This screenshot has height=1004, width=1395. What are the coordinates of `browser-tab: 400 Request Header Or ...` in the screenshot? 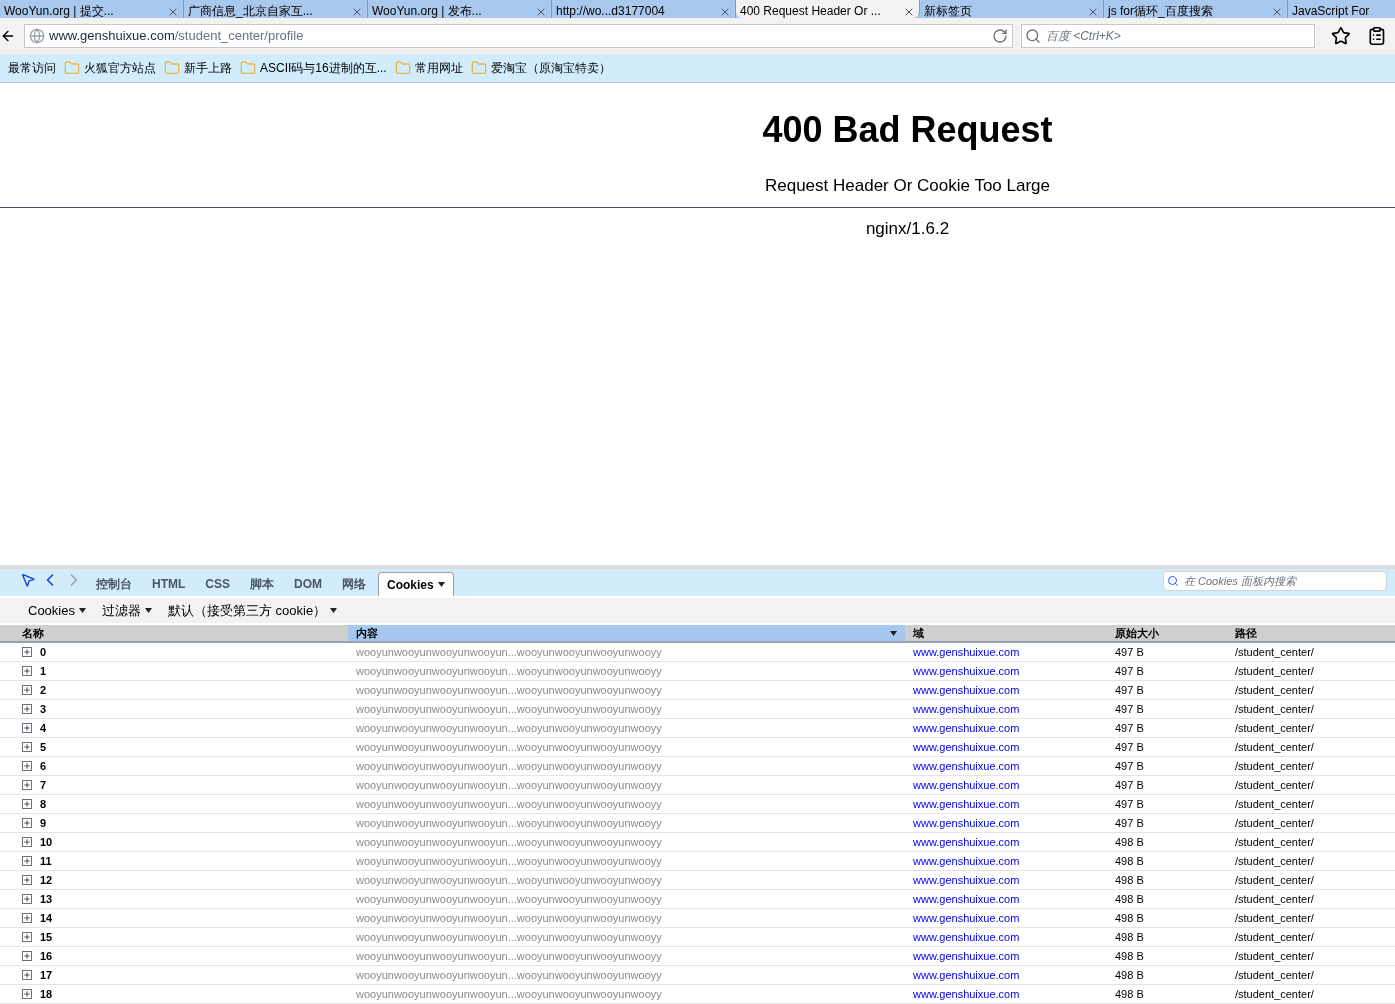 It's located at (828, 9).